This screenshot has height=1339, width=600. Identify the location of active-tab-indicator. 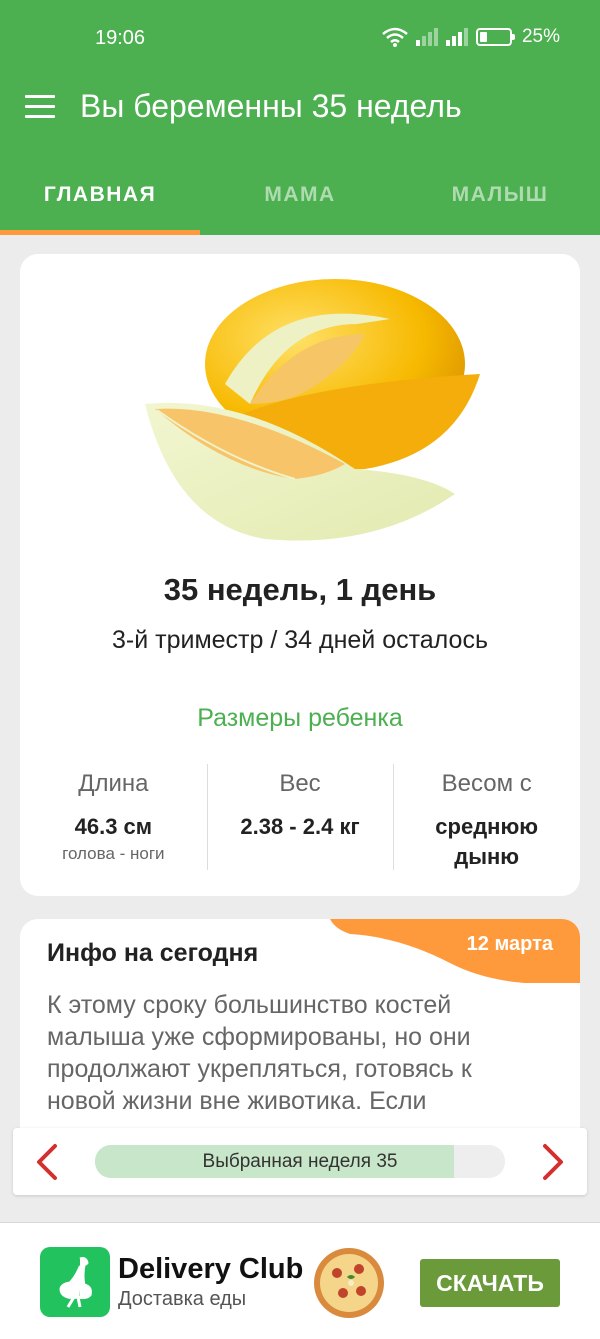
(100, 232).